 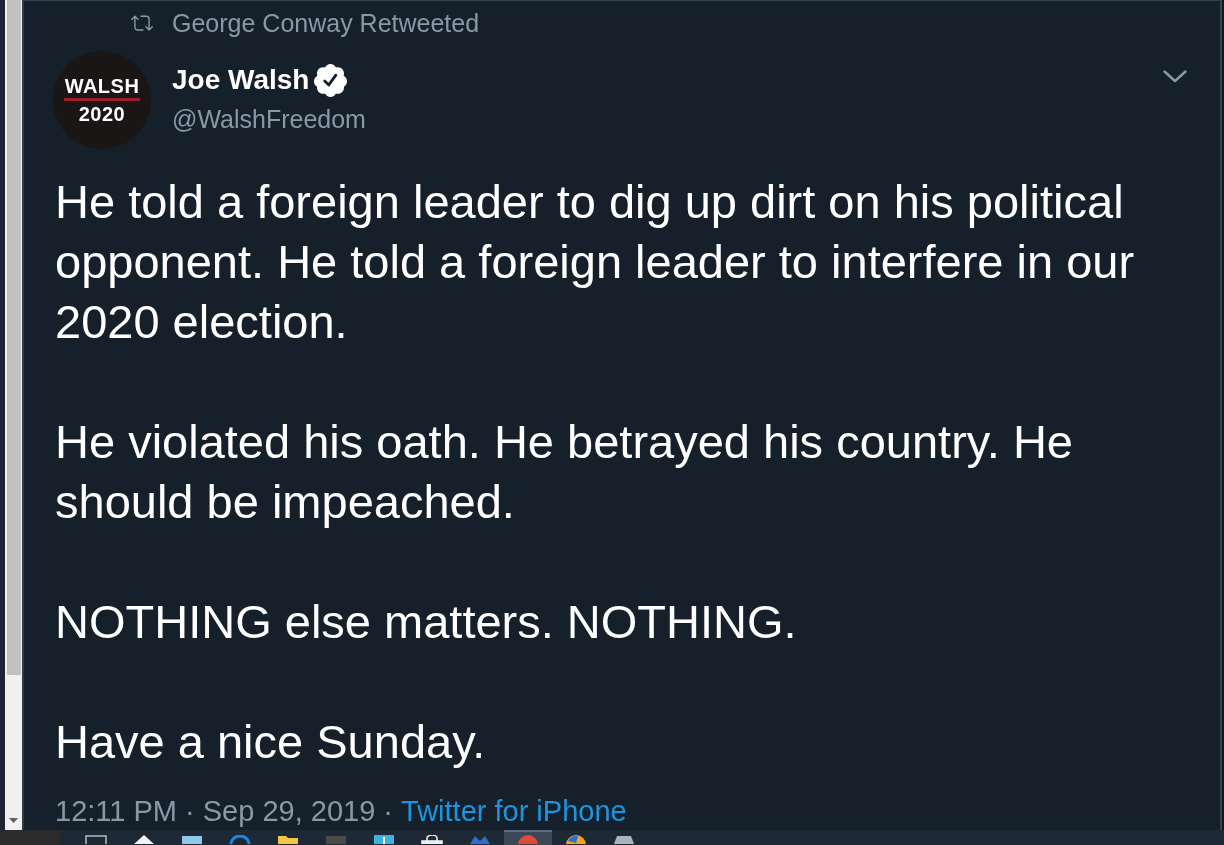 What do you see at coordinates (269, 119) in the screenshot?
I see `author-handle: @WalshFreedom` at bounding box center [269, 119].